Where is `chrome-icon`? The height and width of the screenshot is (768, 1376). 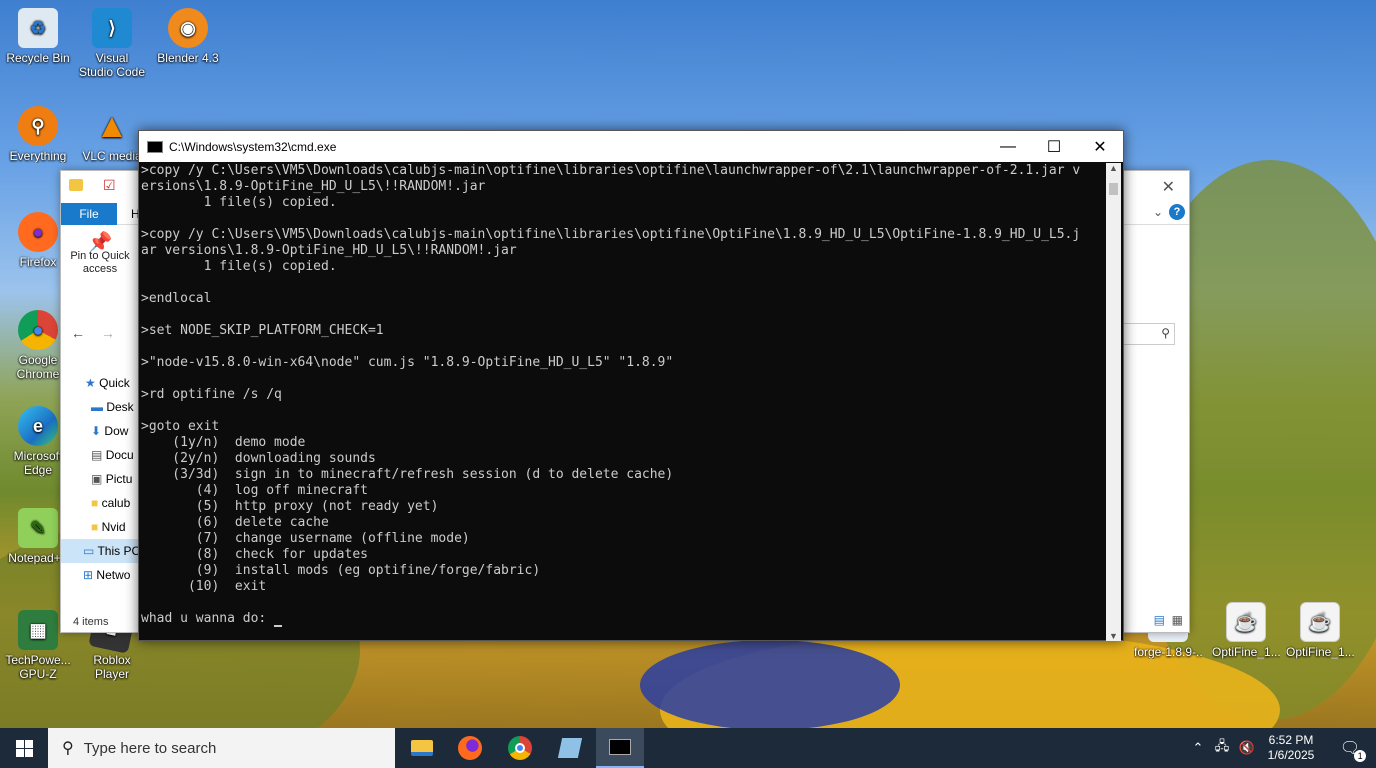
chrome-icon is located at coordinates (520, 748).